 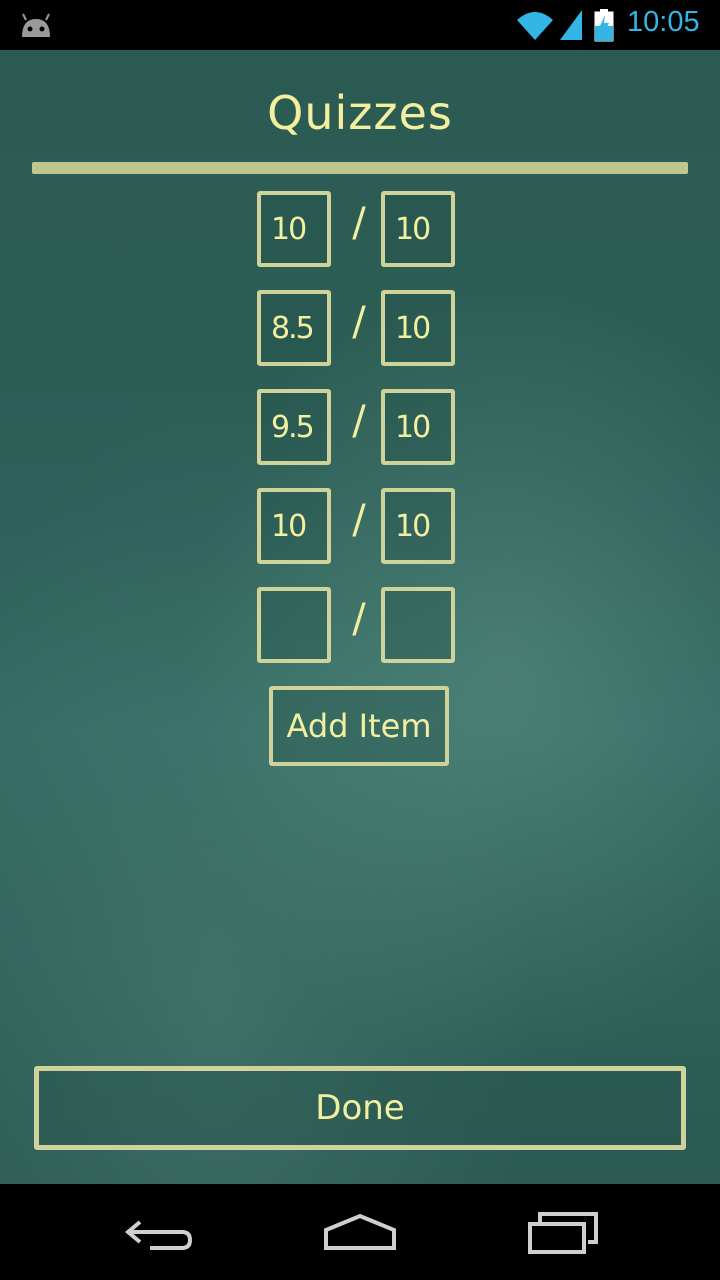 I want to click on score-input: 9.5, so click(x=294, y=427).